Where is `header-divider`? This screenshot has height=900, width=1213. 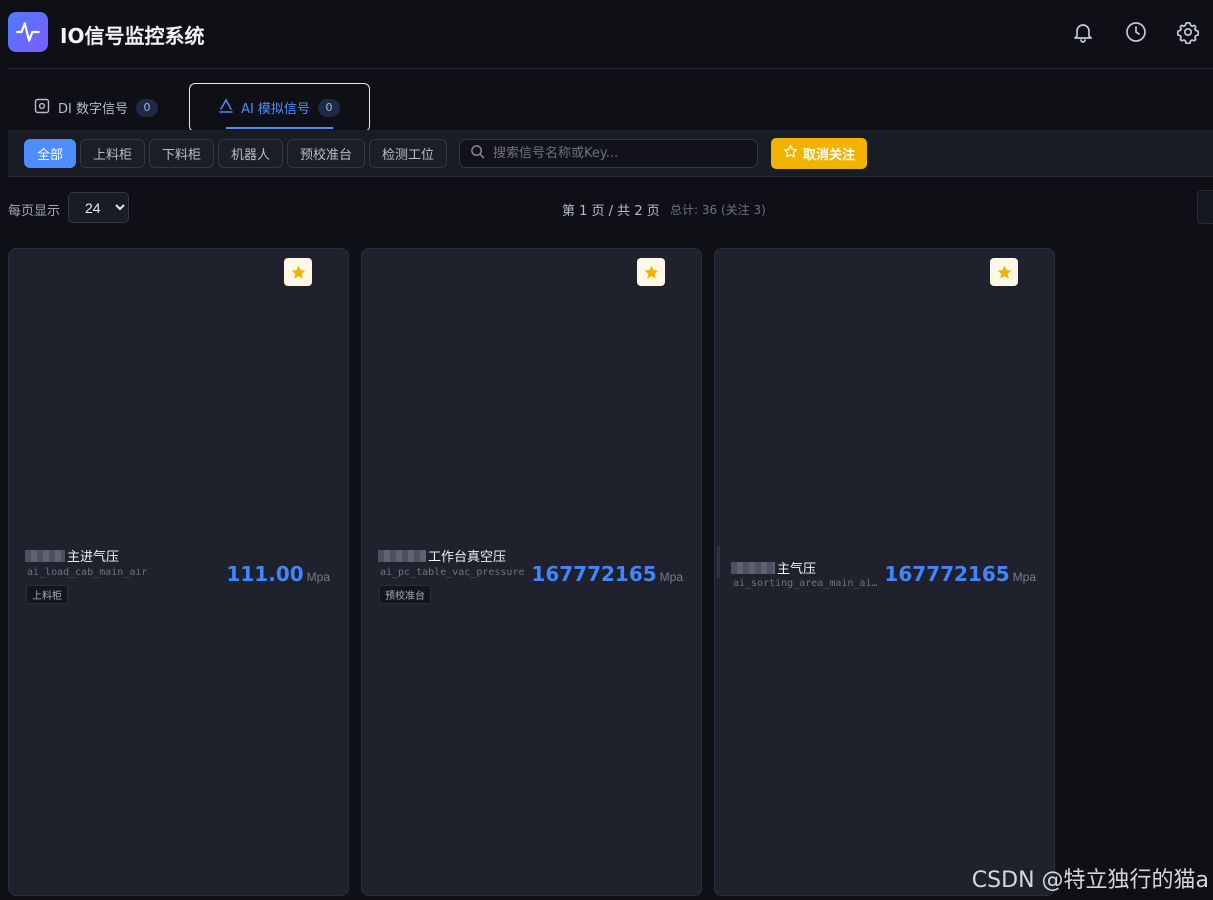 header-divider is located at coordinates (610, 68).